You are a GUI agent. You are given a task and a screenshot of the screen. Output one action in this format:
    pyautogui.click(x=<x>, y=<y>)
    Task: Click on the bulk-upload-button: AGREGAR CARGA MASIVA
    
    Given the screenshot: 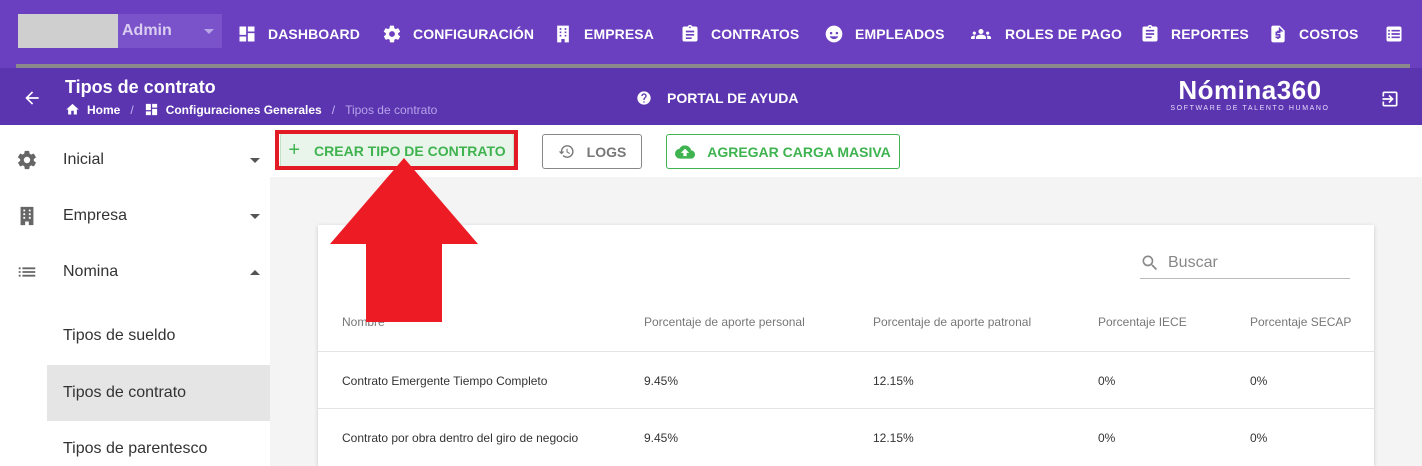 What is the action you would take?
    pyautogui.click(x=783, y=151)
    